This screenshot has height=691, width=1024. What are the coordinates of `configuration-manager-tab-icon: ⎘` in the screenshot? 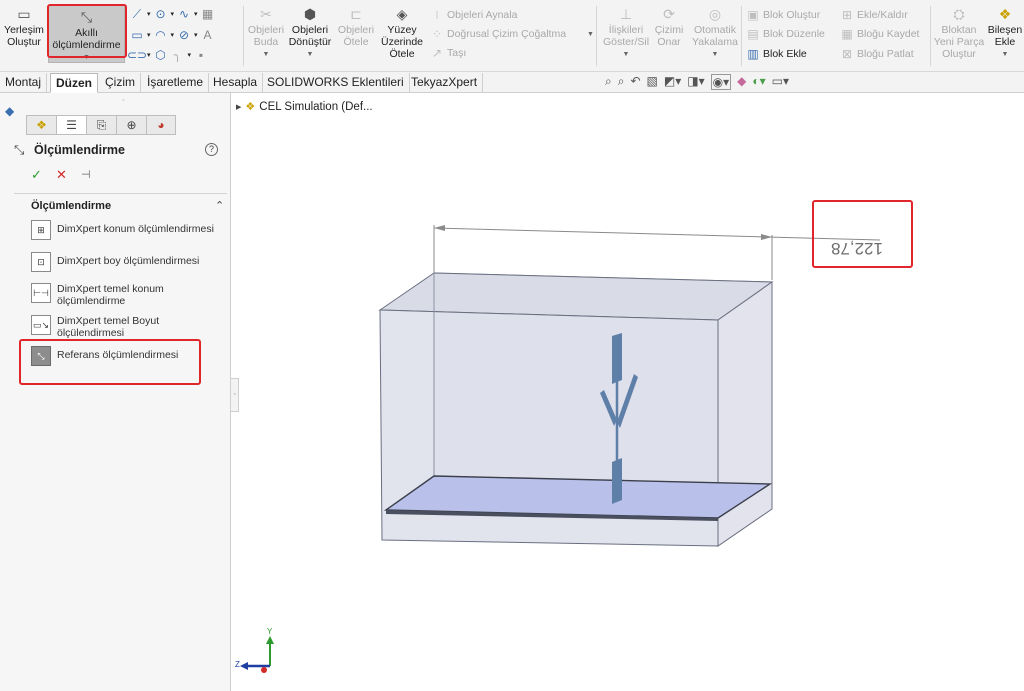 It's located at (101, 125).